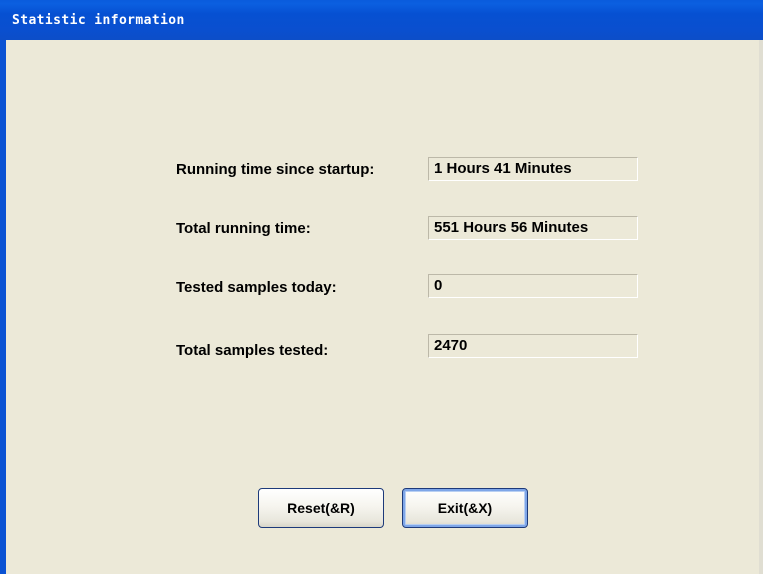 This screenshot has width=763, height=574. Describe the element at coordinates (533, 228) in the screenshot. I see `total-running-time-value: 551 Hours 56 Minutes` at that location.